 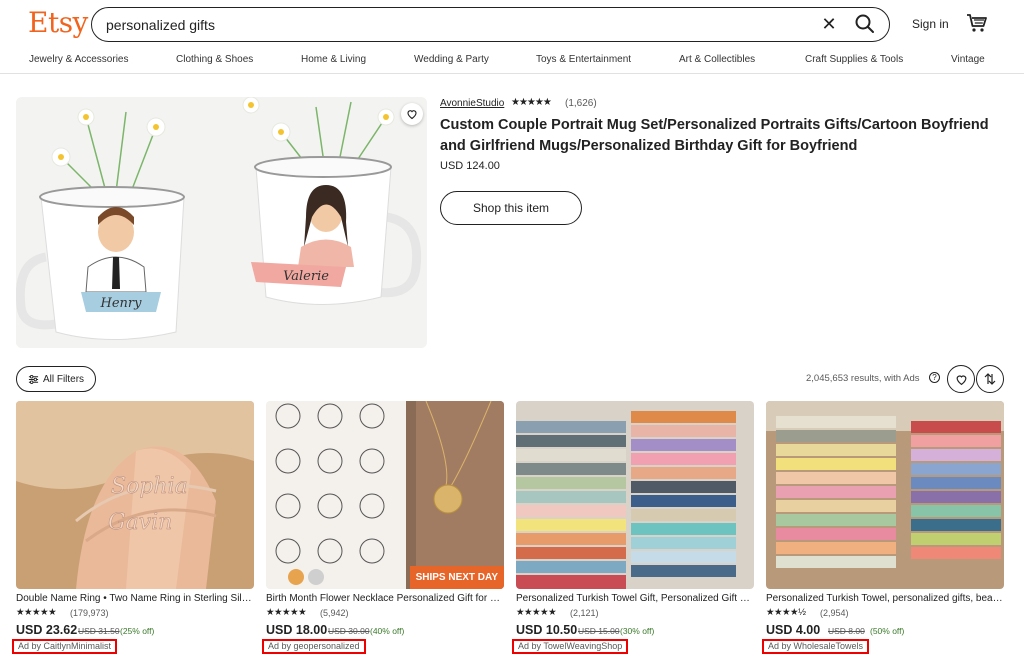 What do you see at coordinates (863, 378) in the screenshot?
I see `results-count: 2,045,653 results, with Ads` at bounding box center [863, 378].